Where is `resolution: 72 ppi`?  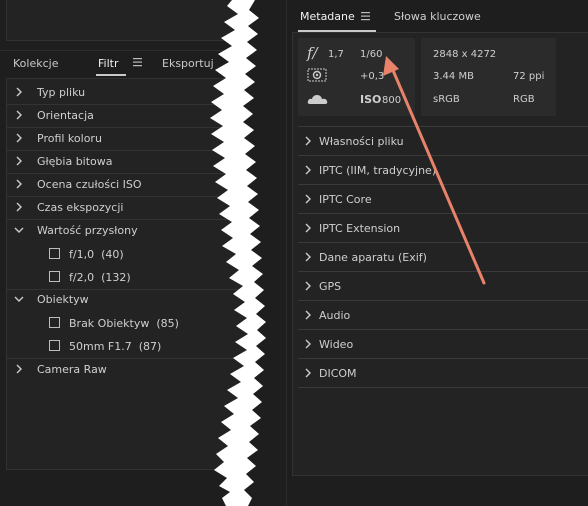
resolution: 72 ppi is located at coordinates (529, 76).